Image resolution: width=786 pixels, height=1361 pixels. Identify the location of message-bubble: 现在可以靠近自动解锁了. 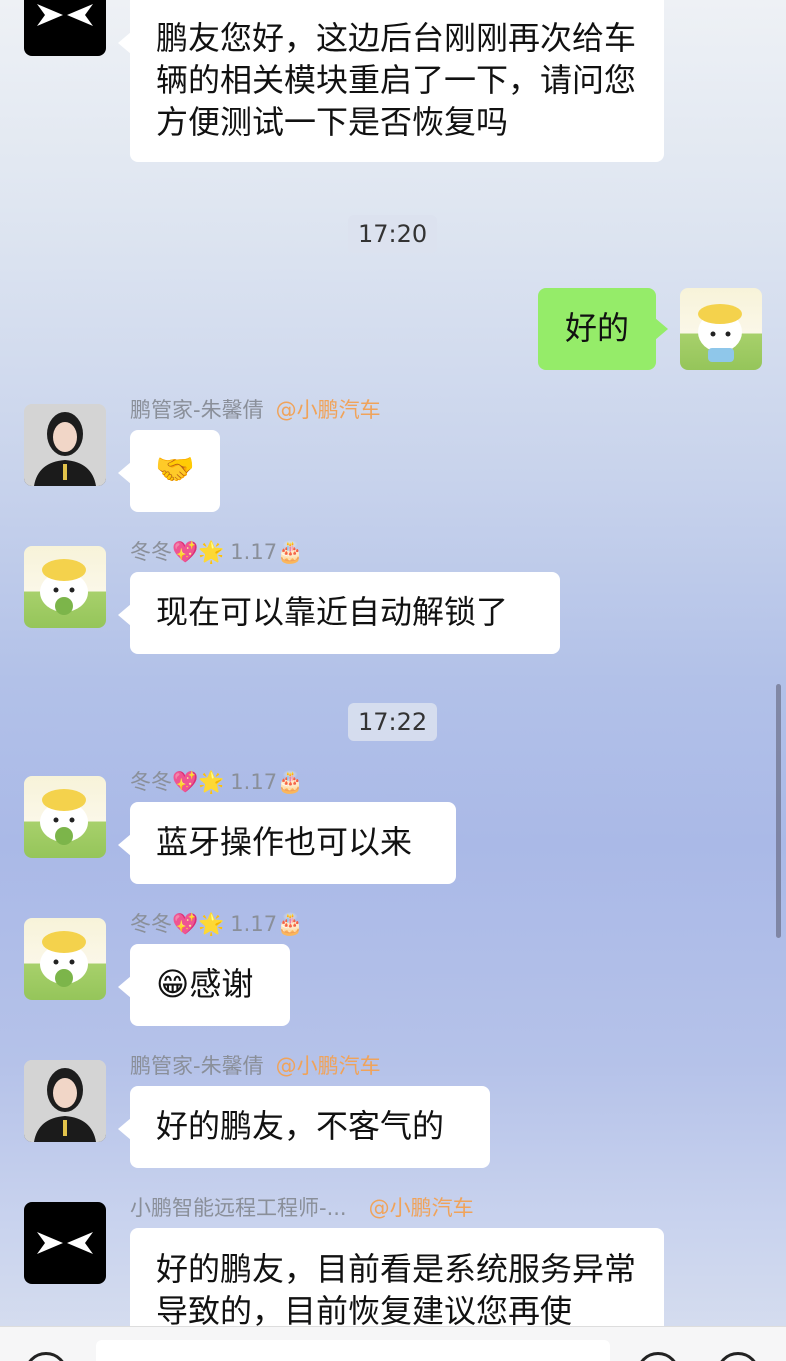
(339, 613).